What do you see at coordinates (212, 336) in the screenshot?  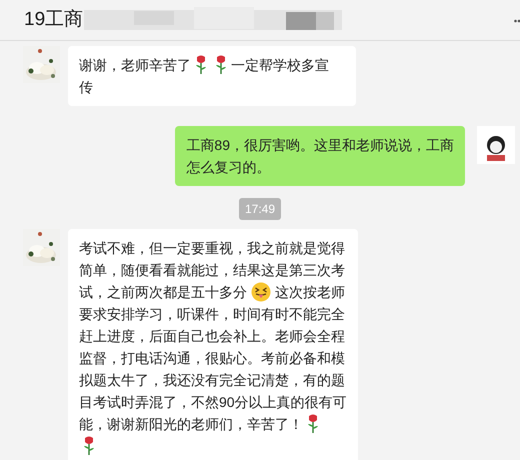 I see `message-text: 赶上进度，后面自己也会补上。老师会全程` at bounding box center [212, 336].